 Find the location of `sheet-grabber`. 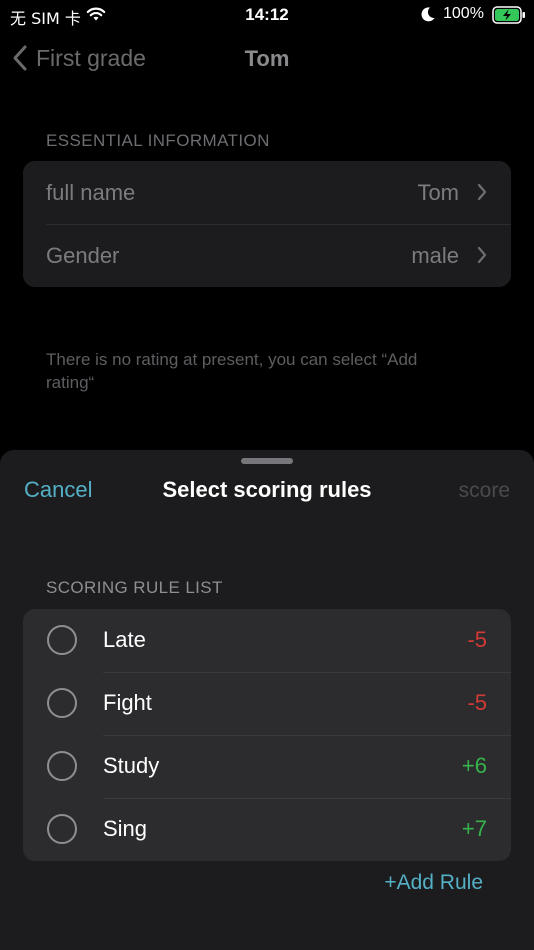

sheet-grabber is located at coordinates (267, 461).